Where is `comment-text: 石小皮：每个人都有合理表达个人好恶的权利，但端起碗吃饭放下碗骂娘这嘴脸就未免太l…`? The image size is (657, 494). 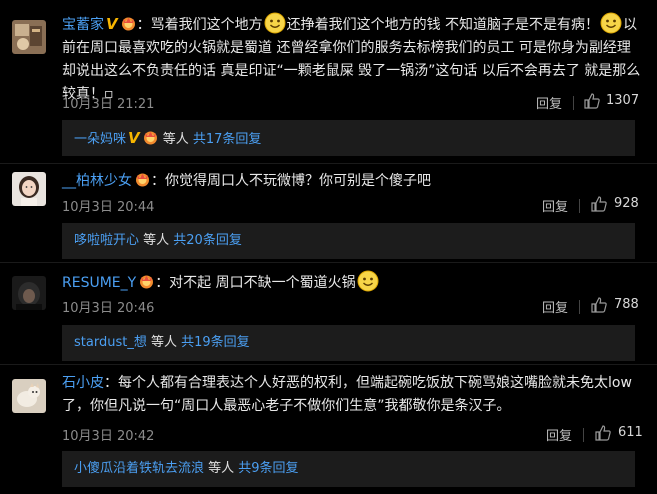
comment-text: 石小皮：每个人都有合理表达个人好恶的权利，但端起碗吃饭放下碗骂娘这嘴脸就未免太l… is located at coordinates (352, 395).